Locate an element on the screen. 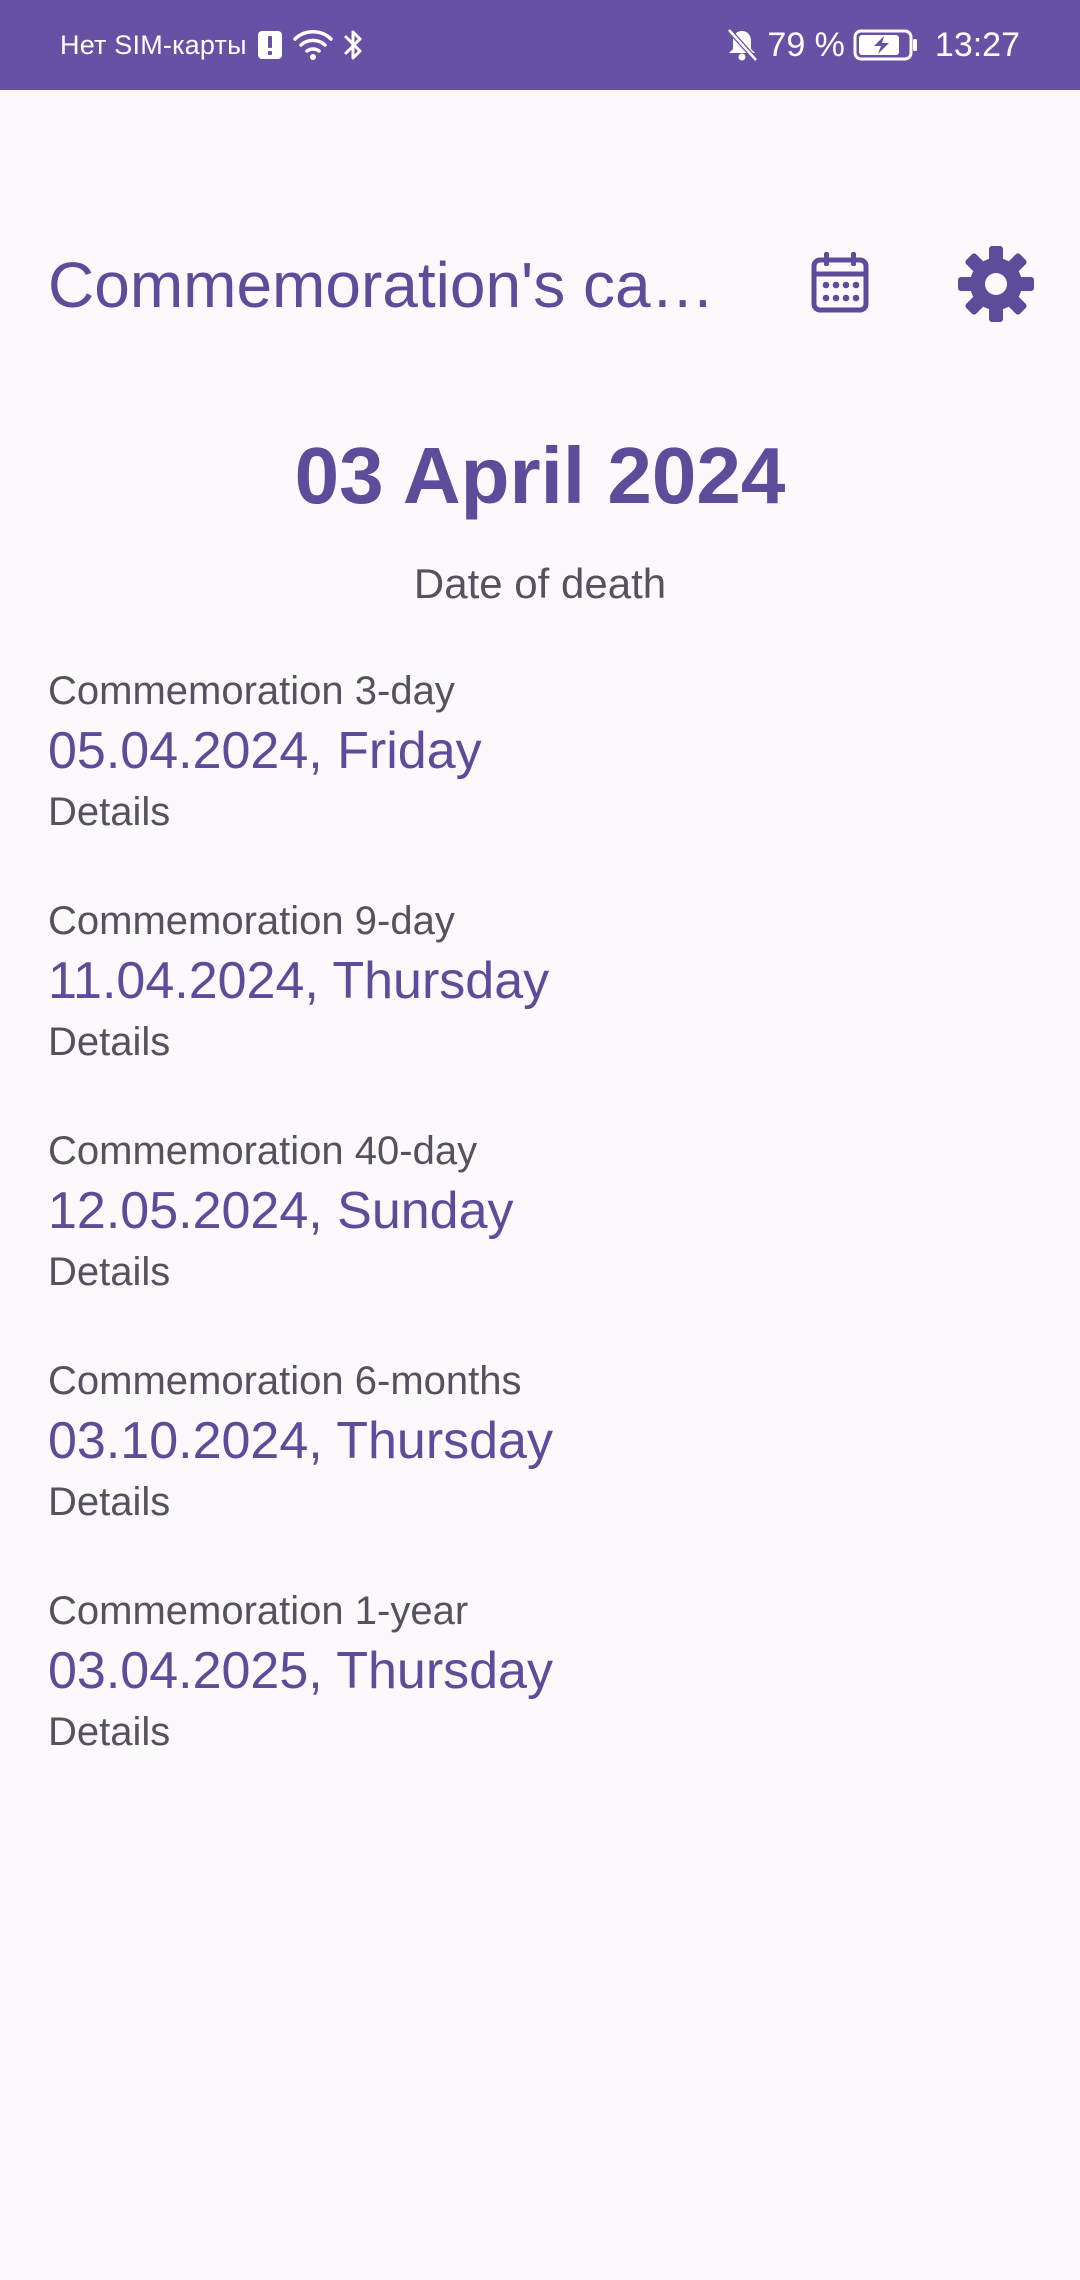 This screenshot has height=2280, width=1080. calendar-button is located at coordinates (840, 284).